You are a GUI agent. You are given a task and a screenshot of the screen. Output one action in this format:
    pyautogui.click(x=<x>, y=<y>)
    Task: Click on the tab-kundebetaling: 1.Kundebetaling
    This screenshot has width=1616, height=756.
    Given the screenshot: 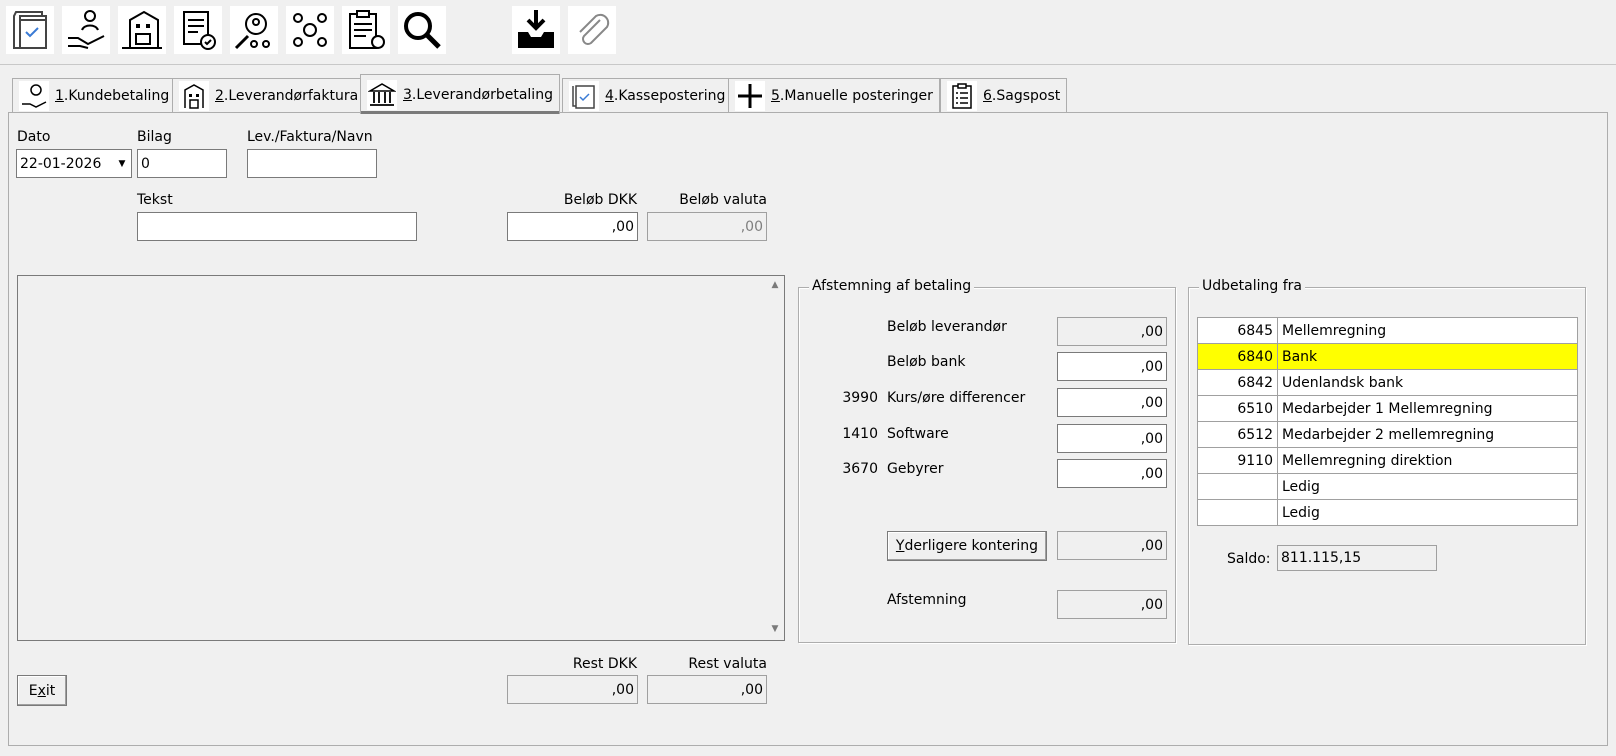 What is the action you would take?
    pyautogui.click(x=94, y=95)
    